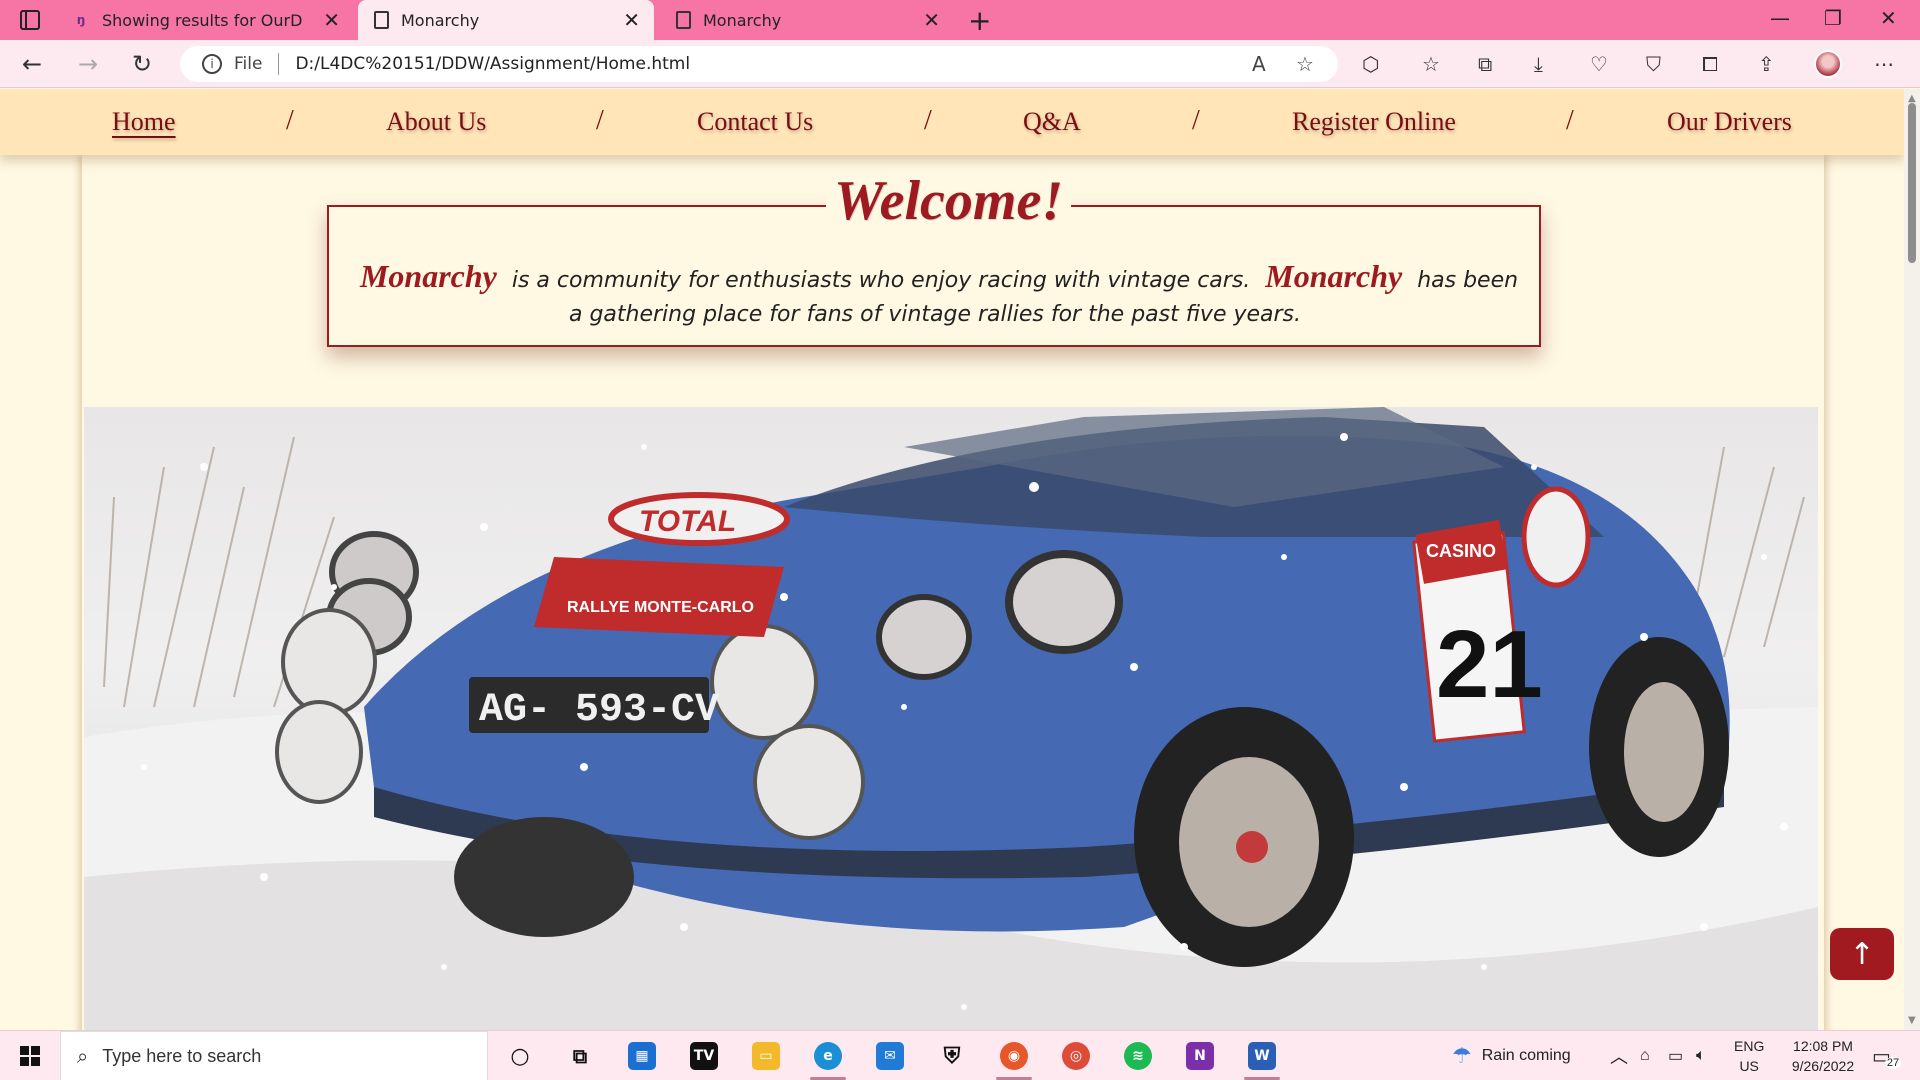 The height and width of the screenshot is (1080, 1920). Describe the element at coordinates (83, 1056) in the screenshot. I see `search-icon: ⌕` at that location.